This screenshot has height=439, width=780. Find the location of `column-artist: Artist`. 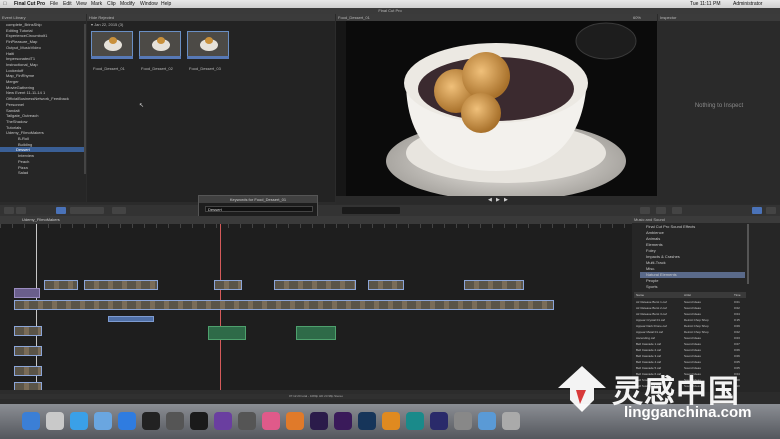

column-artist: Artist is located at coordinates (687, 295).